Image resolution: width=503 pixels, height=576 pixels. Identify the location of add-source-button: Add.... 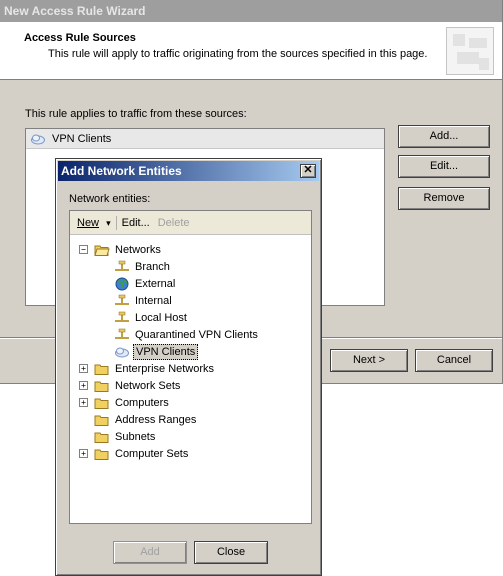
(444, 136).